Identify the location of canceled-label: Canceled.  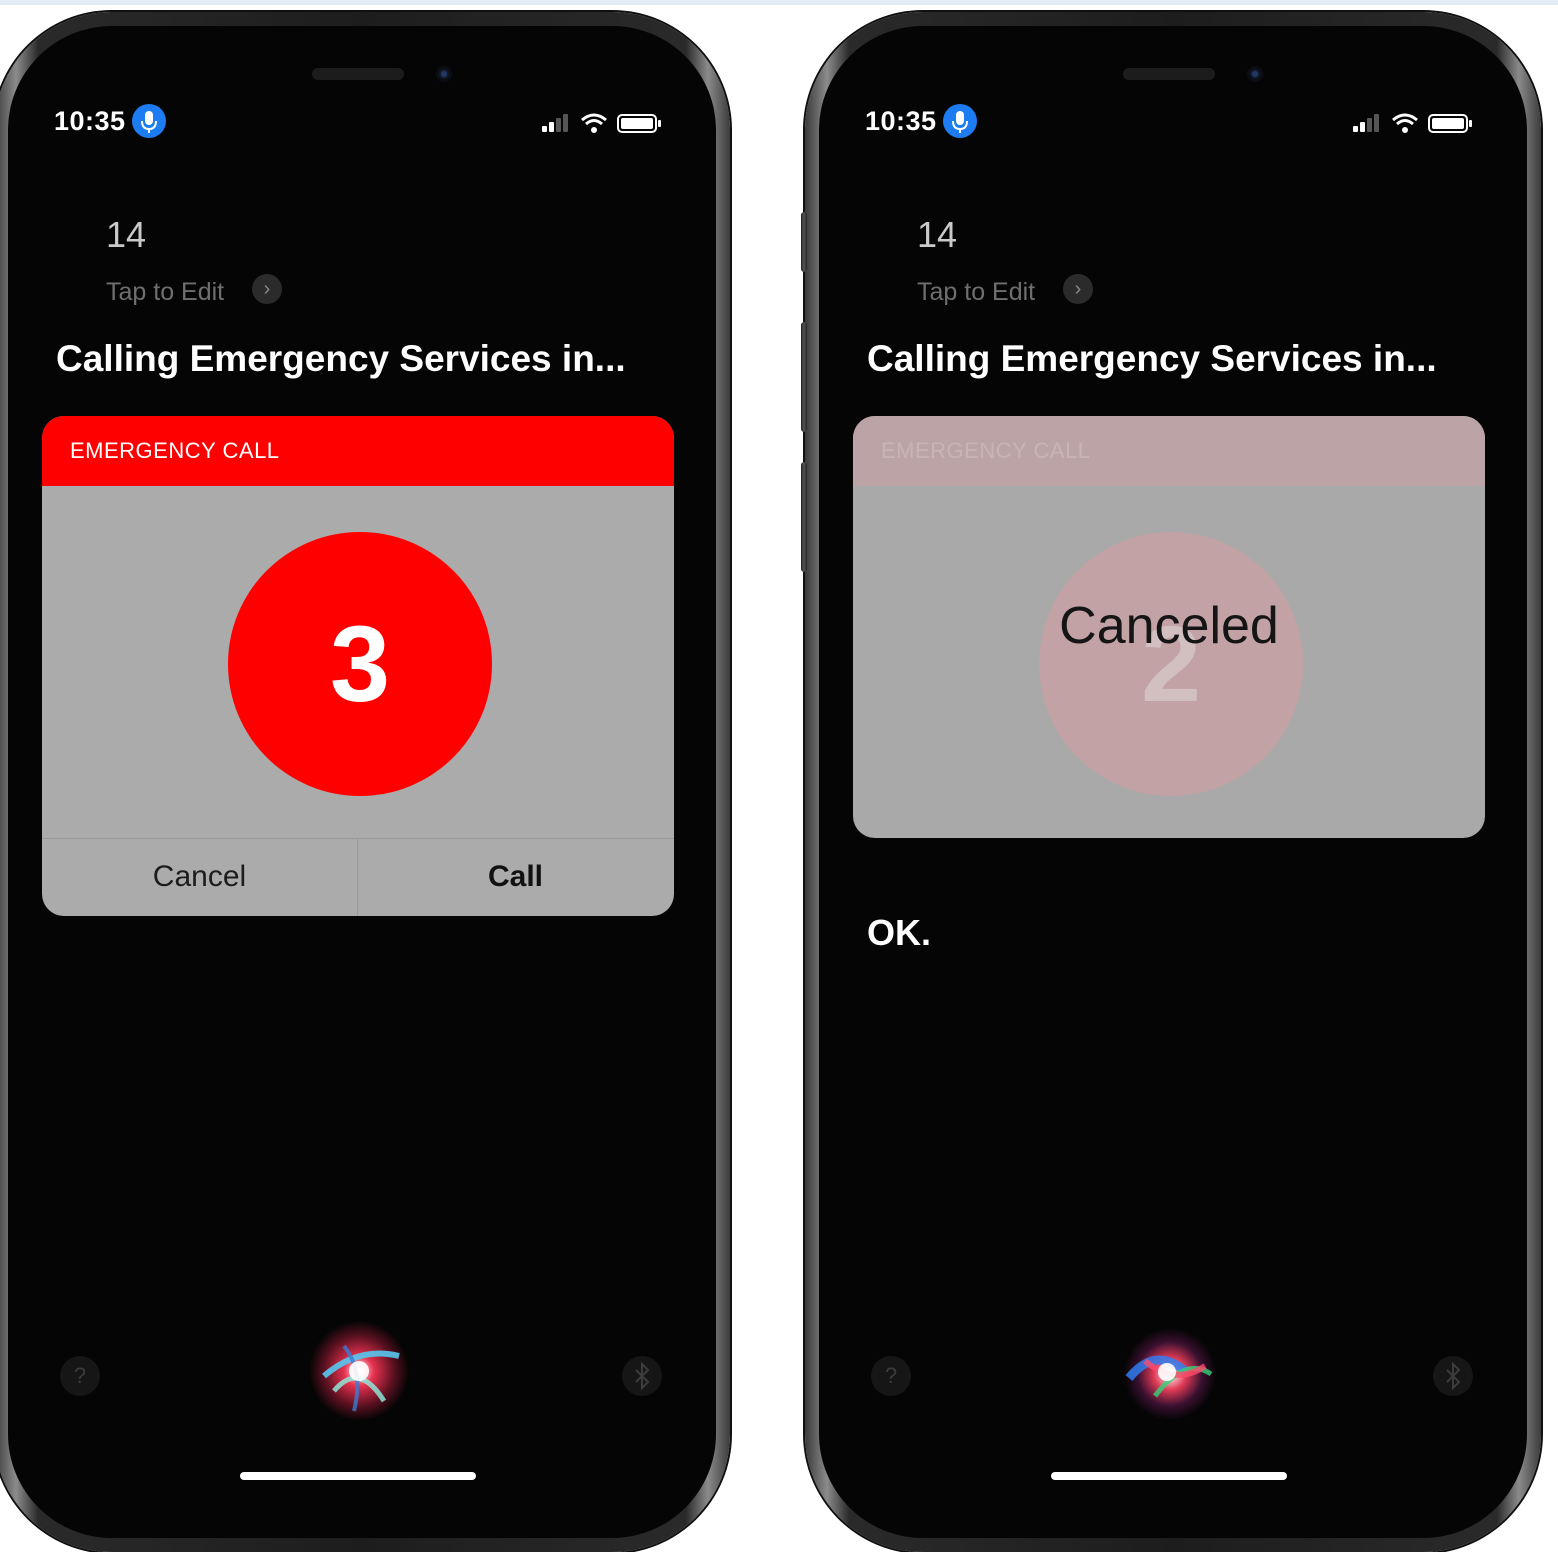
(1169, 626).